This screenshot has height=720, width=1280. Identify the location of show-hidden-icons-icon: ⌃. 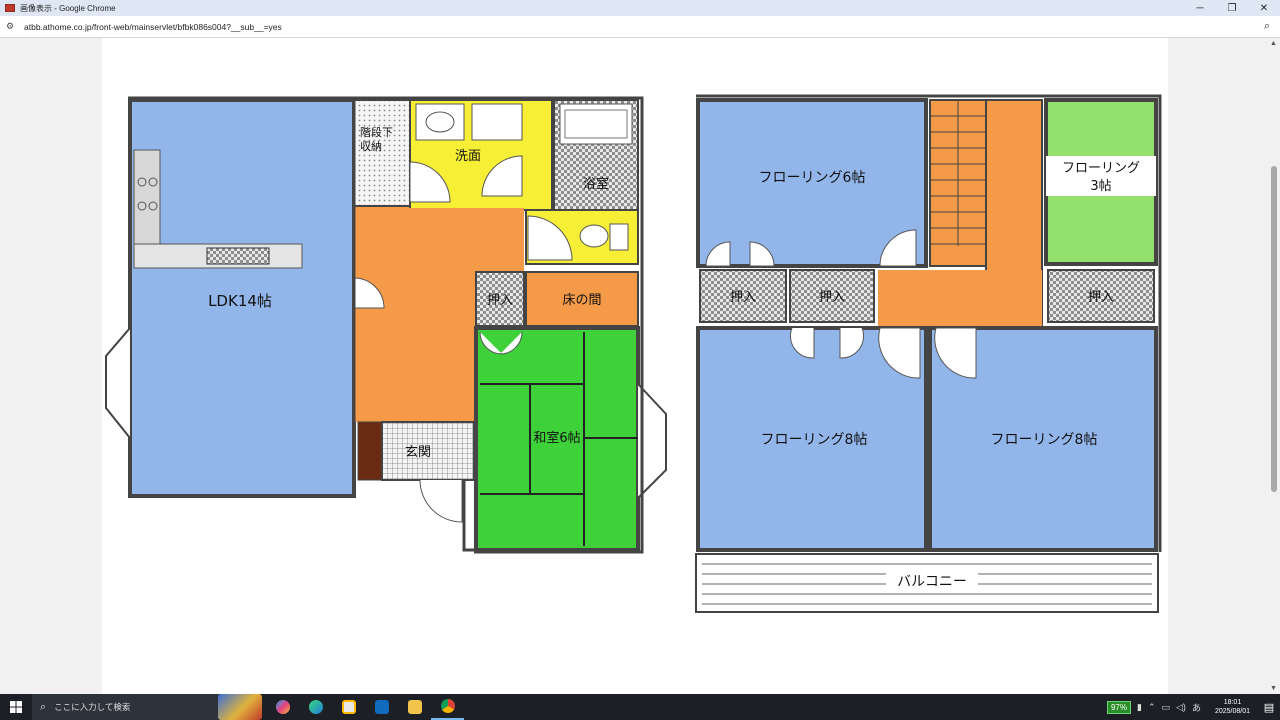
(1152, 707).